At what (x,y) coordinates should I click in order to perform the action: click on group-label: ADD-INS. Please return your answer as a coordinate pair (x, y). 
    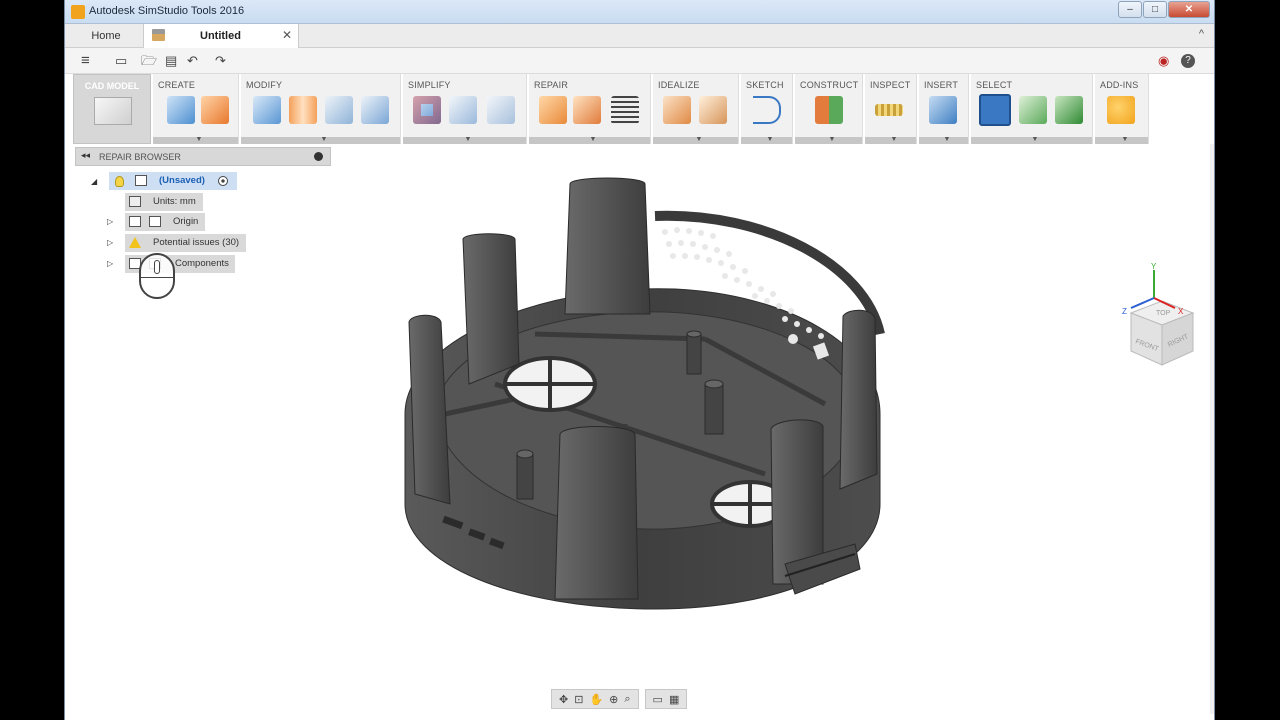
    Looking at the image, I should click on (1119, 85).